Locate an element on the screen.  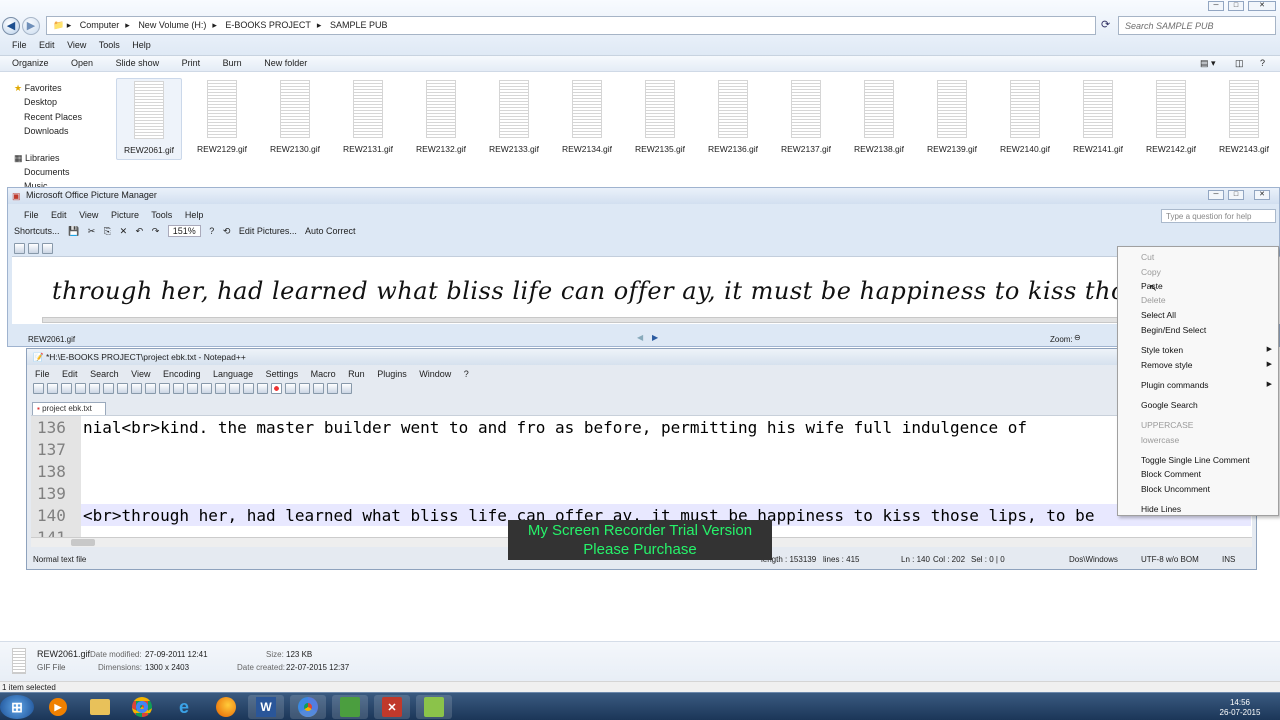
save-icon is located at coordinates (66, 388).